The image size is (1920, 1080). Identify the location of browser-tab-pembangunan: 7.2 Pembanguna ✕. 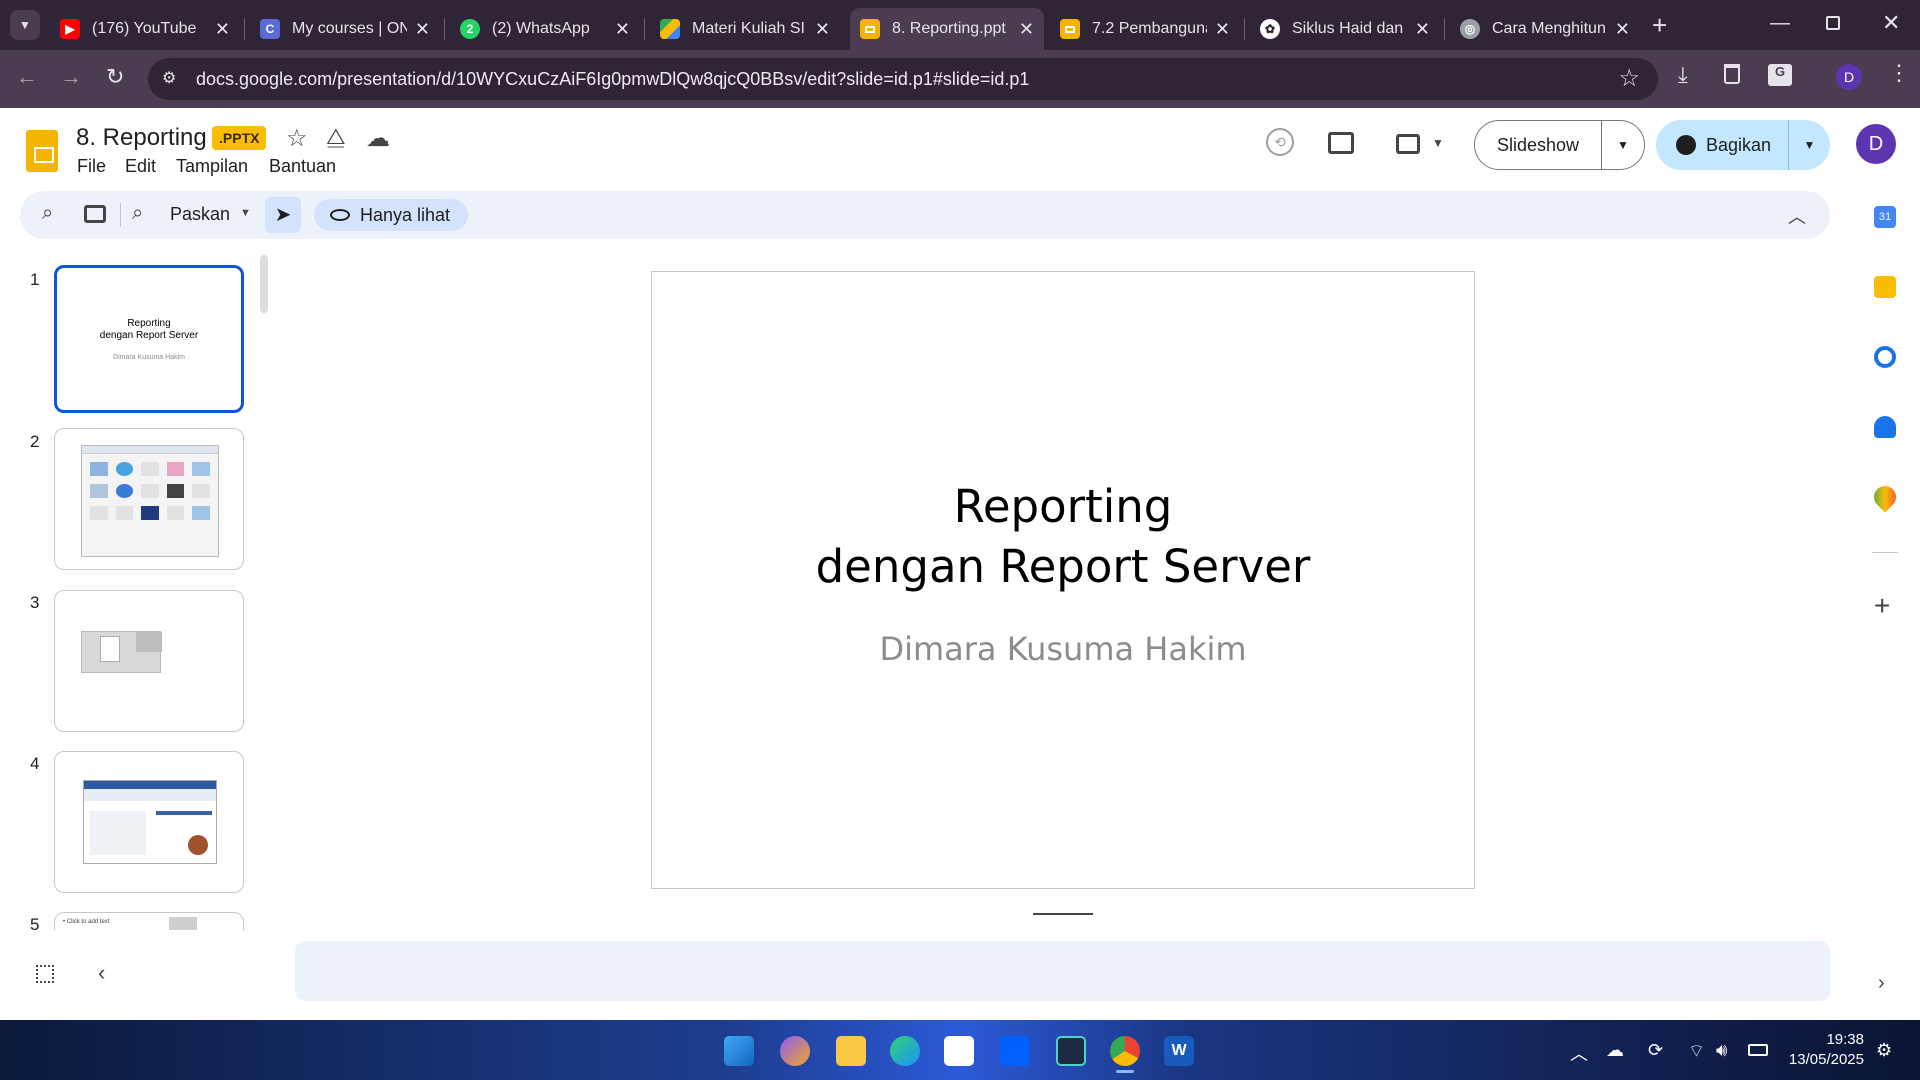
(1145, 29).